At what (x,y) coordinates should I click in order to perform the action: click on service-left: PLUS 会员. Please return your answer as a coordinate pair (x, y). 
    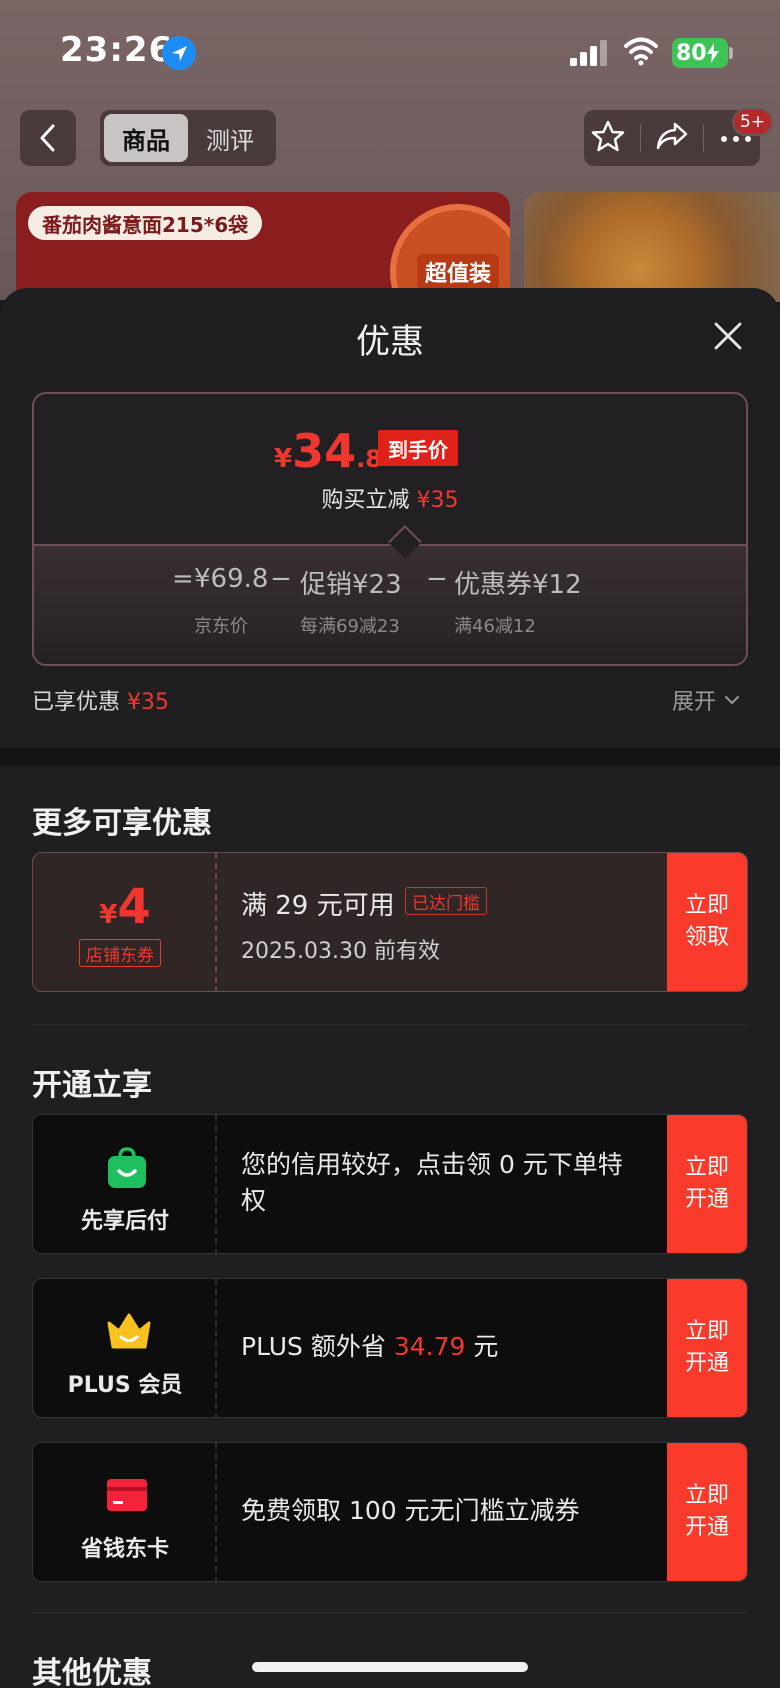
    Looking at the image, I should click on (125, 1348).